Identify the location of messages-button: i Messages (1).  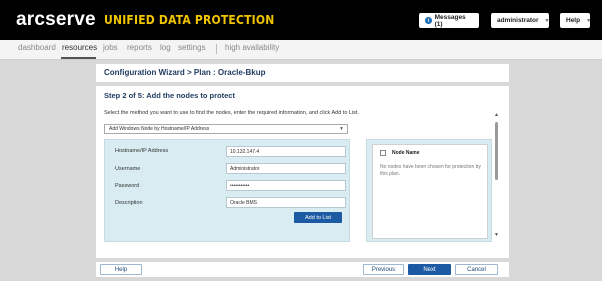
(449, 20).